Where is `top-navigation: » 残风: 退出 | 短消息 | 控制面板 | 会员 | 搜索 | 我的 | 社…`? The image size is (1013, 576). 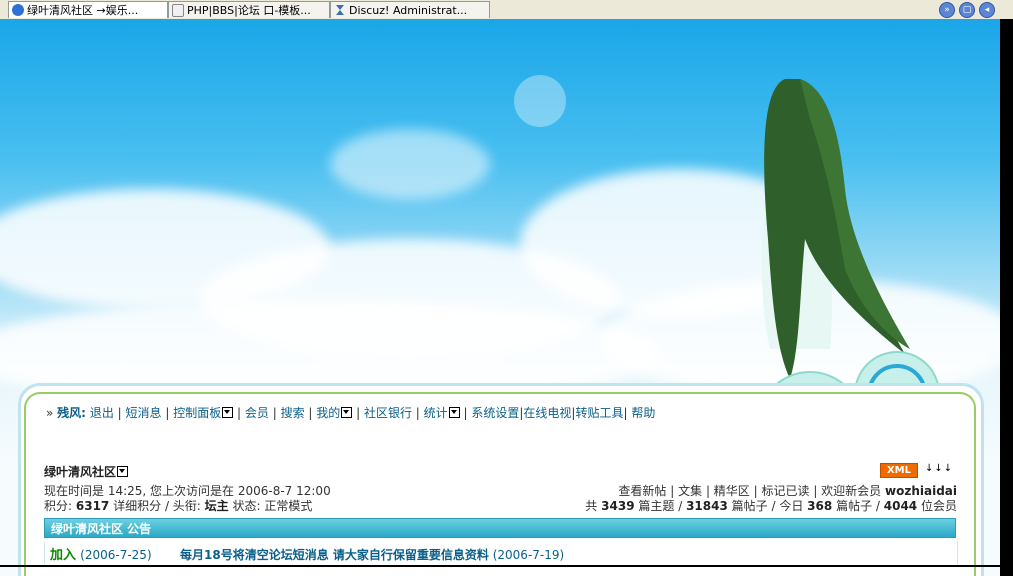 top-navigation: » 残风: 退出 | 短消息 | 控制面板 | 会员 | 搜索 | 我的 | 社… is located at coordinates (351, 413).